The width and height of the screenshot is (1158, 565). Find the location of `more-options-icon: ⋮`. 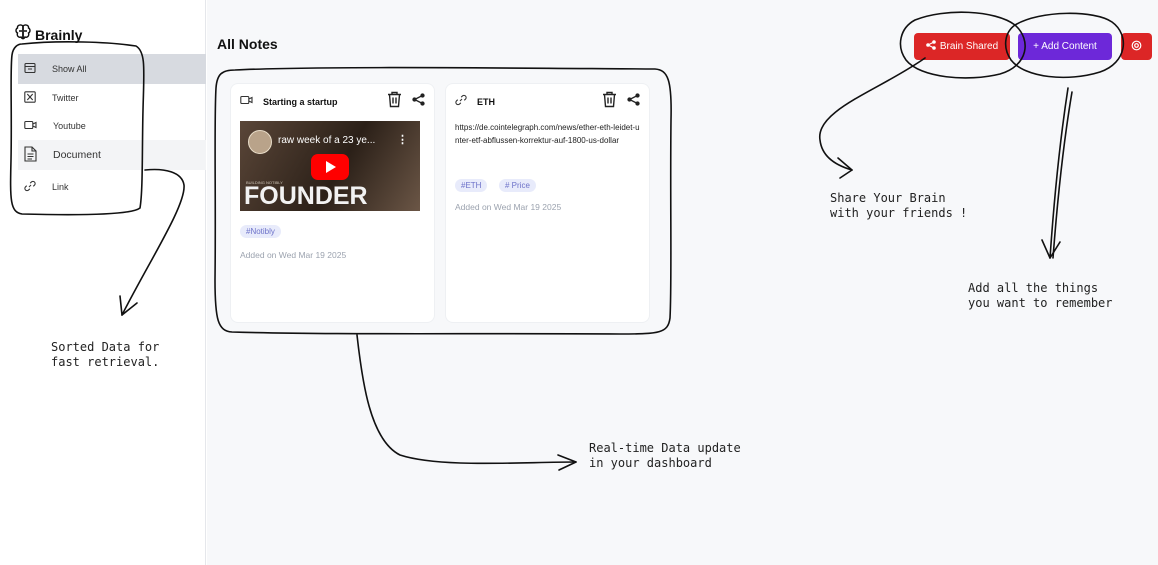

more-options-icon: ⋮ is located at coordinates (402, 139).